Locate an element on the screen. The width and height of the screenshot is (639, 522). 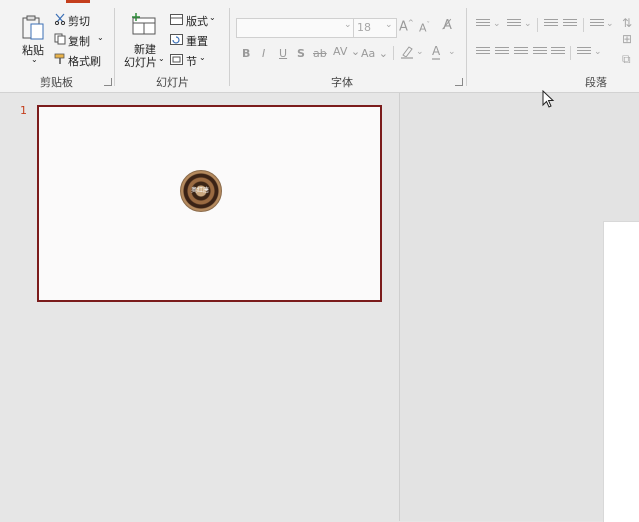
layout-button: 版式 is located at coordinates (197, 21).